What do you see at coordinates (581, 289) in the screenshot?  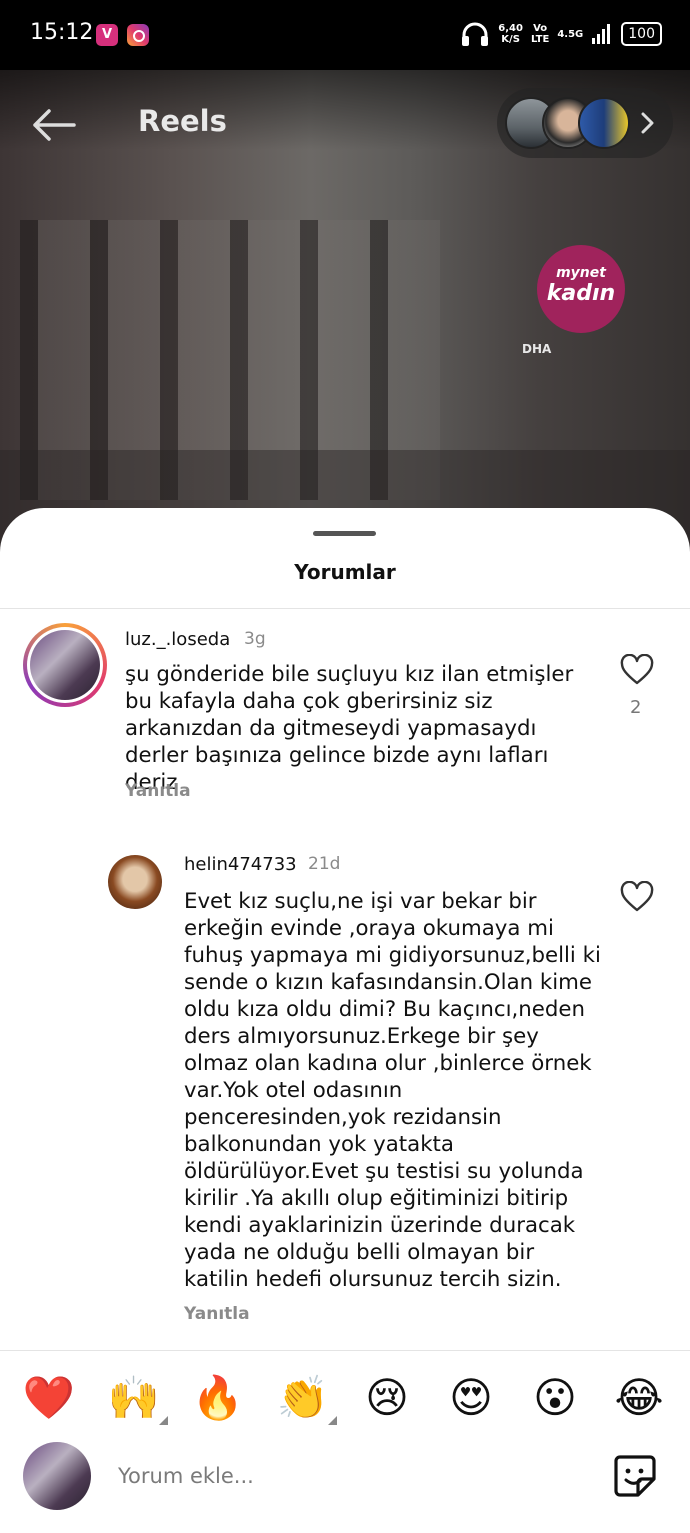 I see `watermark-logo: mynet kadın` at bounding box center [581, 289].